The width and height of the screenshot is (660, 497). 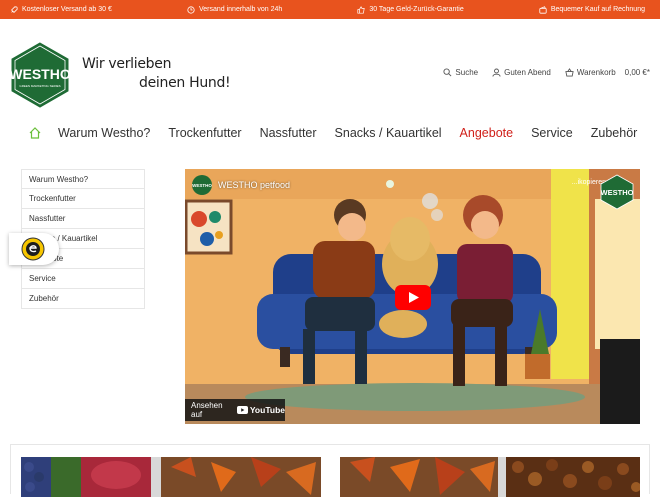 I want to click on nav-item-trockenfutter: Trockenfutter, so click(x=204, y=133).